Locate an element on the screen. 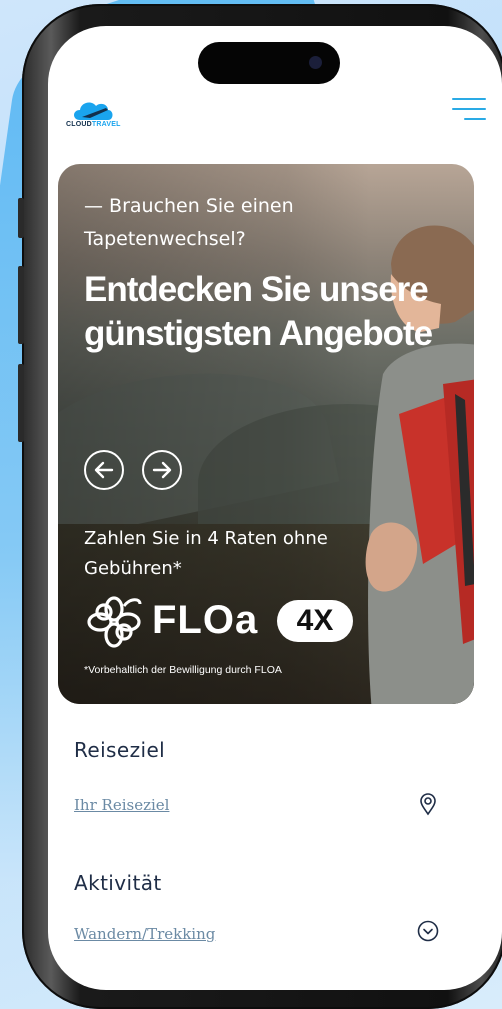 The image size is (502, 1009). destination-input: Ihr Reiseziel is located at coordinates (260, 810).